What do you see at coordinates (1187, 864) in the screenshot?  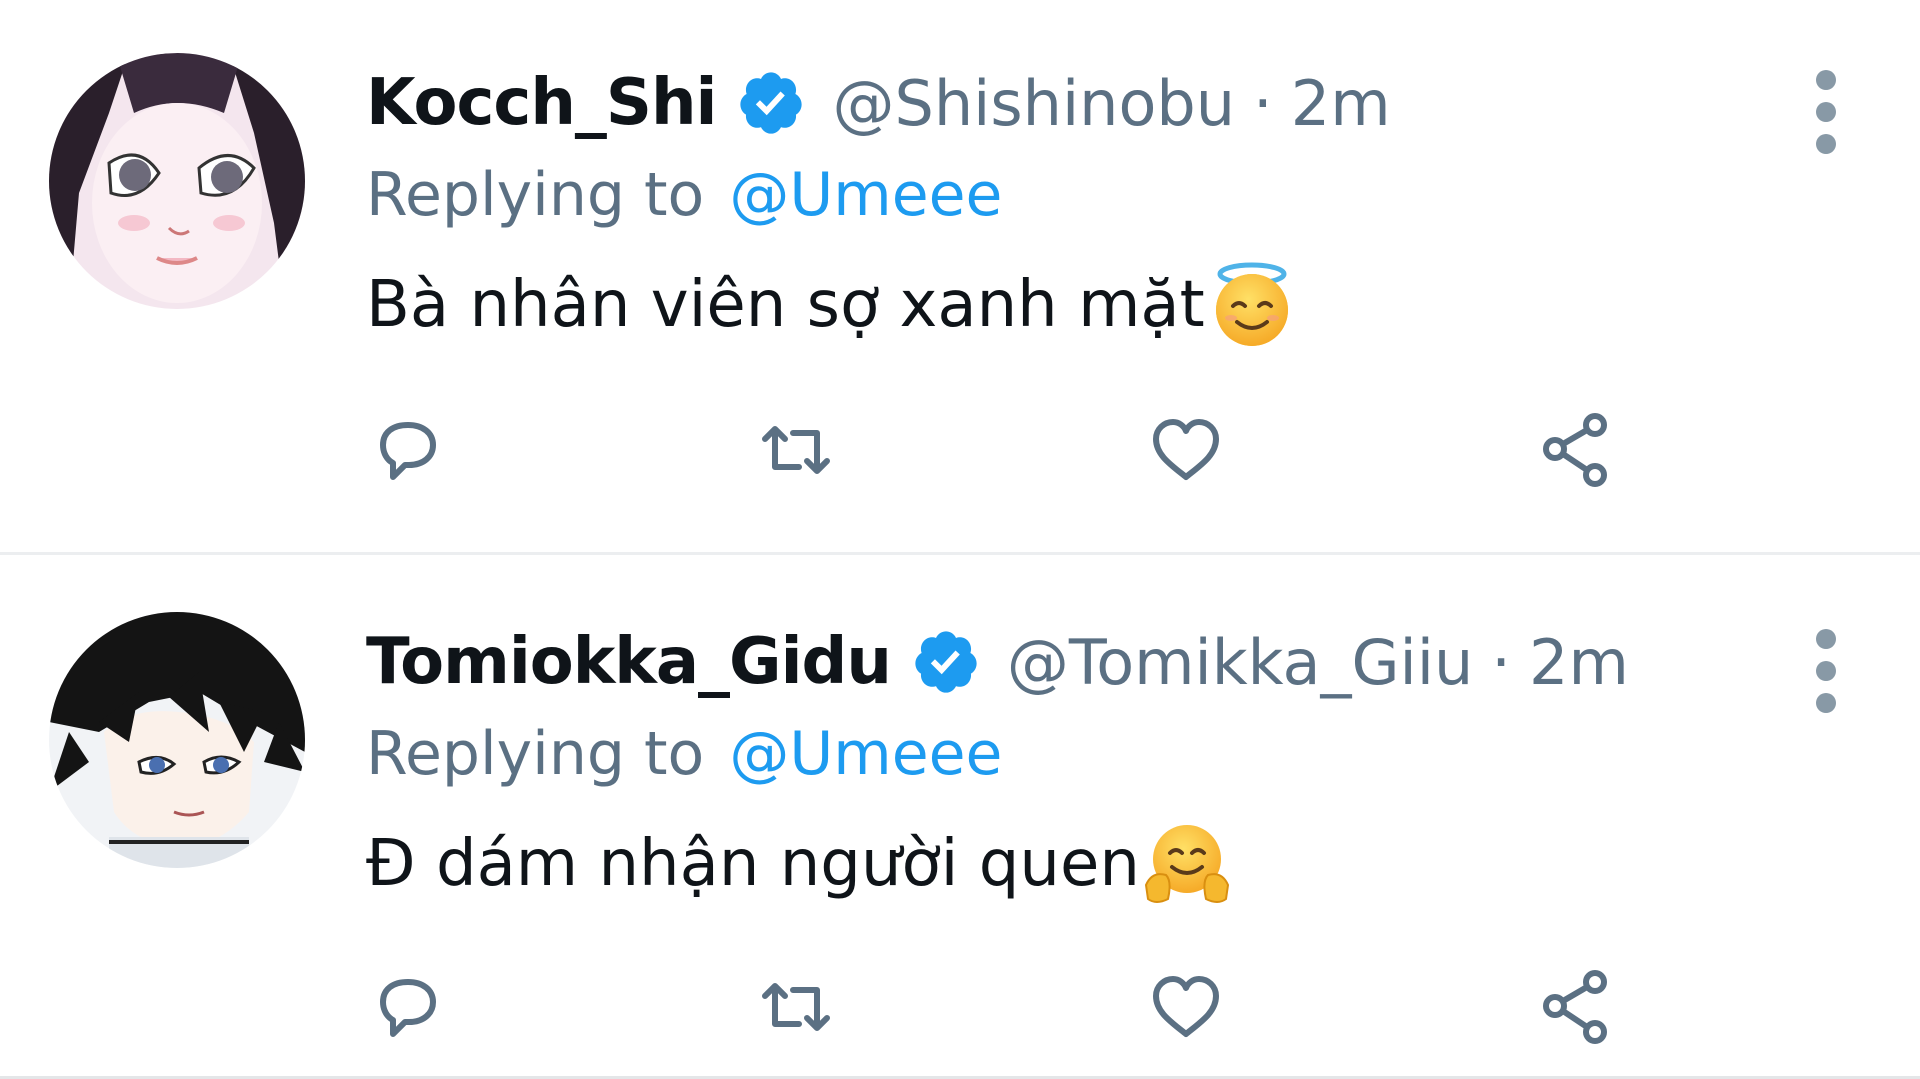 I see `hugging-face-icon` at bounding box center [1187, 864].